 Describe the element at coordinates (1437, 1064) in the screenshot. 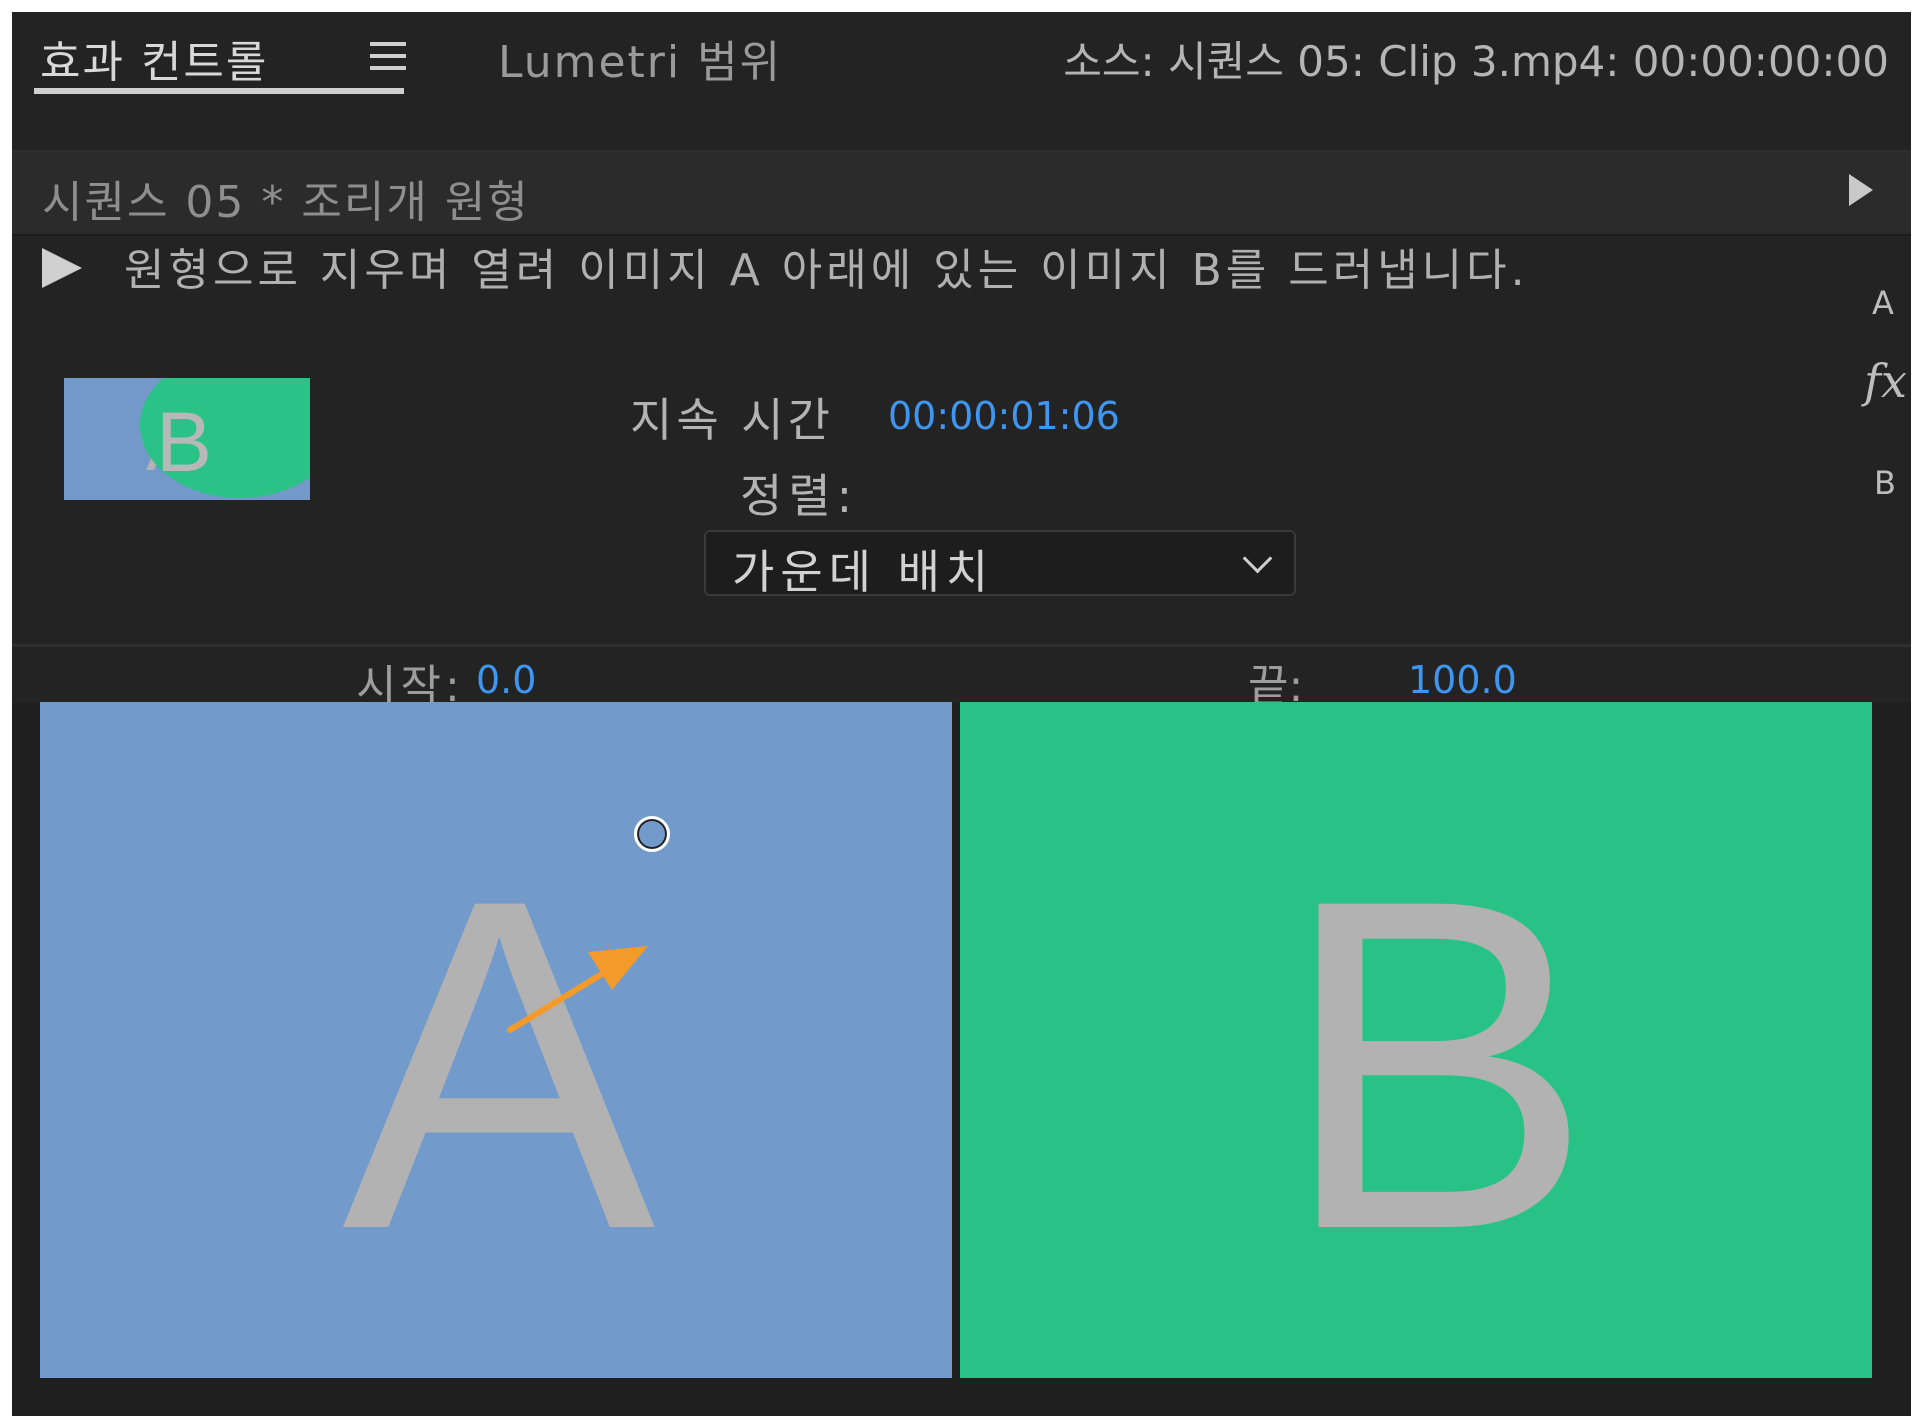

I see `preview-letter-b: B` at that location.